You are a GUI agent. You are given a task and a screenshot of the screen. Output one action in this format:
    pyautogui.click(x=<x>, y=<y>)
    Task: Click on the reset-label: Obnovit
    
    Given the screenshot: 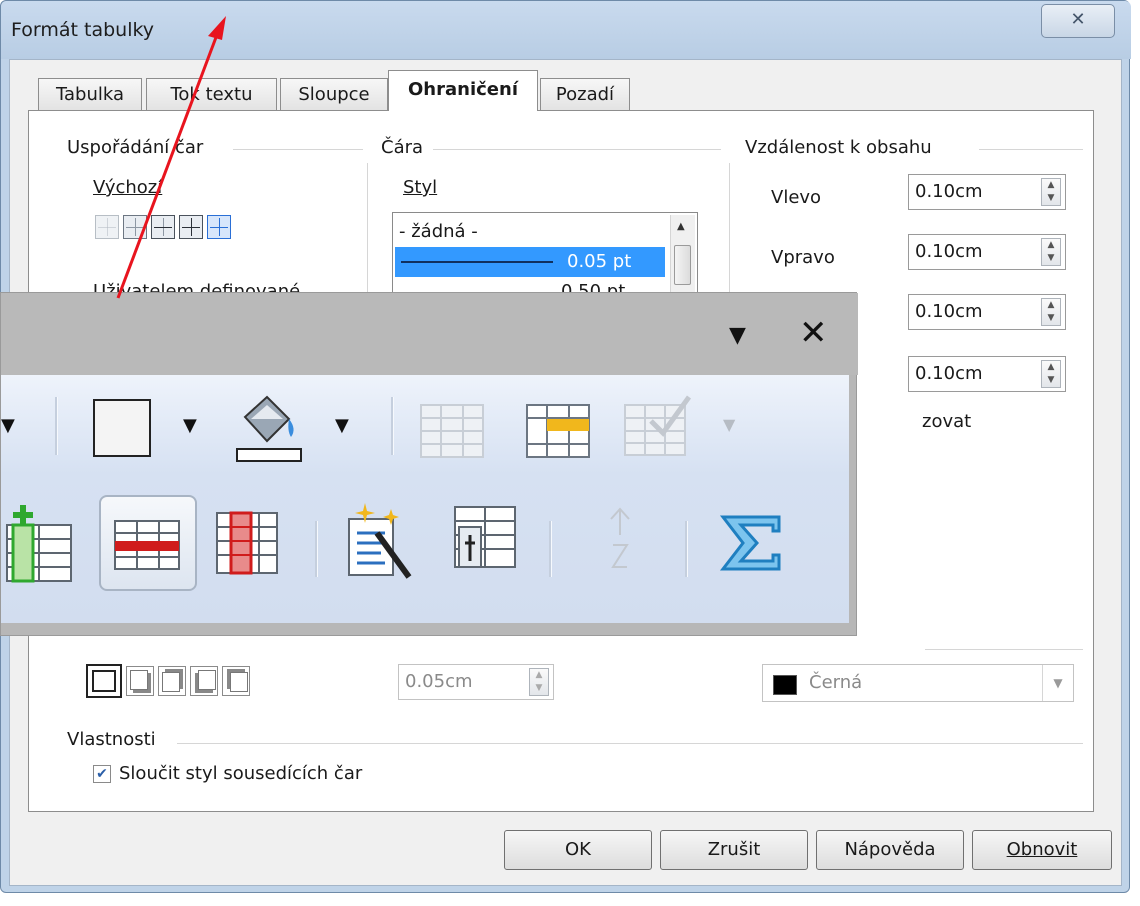 What is the action you would take?
    pyautogui.click(x=1042, y=849)
    